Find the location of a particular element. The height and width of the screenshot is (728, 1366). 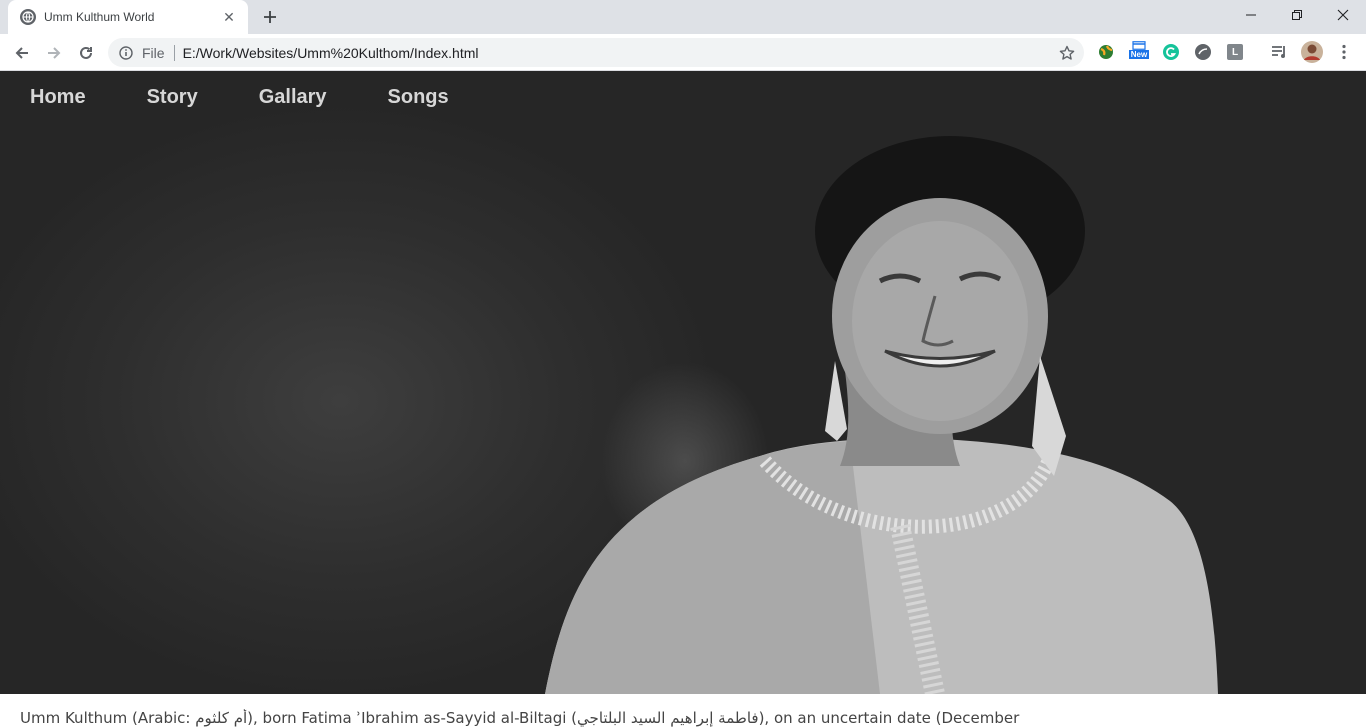

restore-icon is located at coordinates (1297, 15).